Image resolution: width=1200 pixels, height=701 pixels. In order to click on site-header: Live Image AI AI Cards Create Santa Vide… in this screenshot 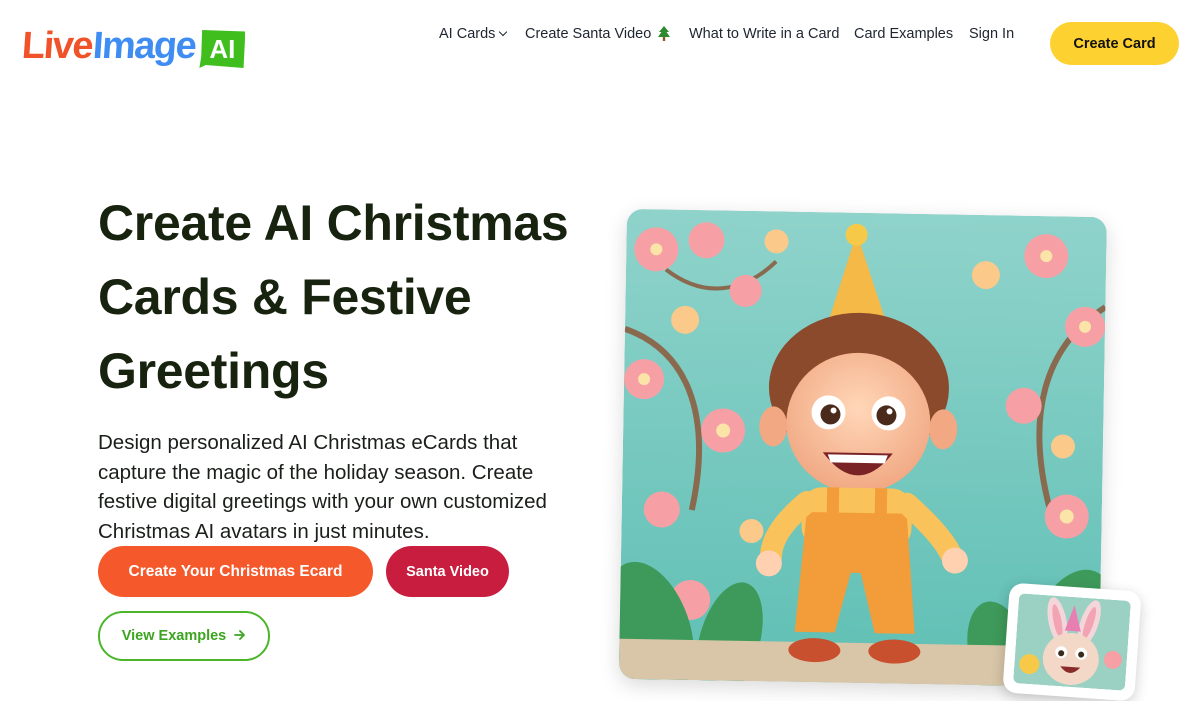, I will do `click(600, 43)`.